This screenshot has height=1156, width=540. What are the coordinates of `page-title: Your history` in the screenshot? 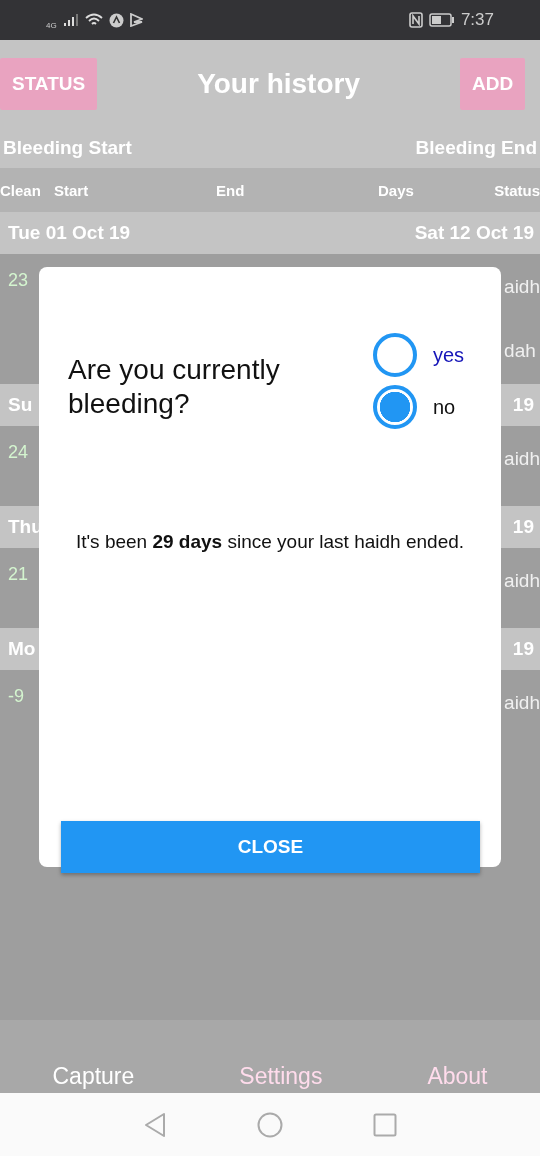 It's located at (278, 84).